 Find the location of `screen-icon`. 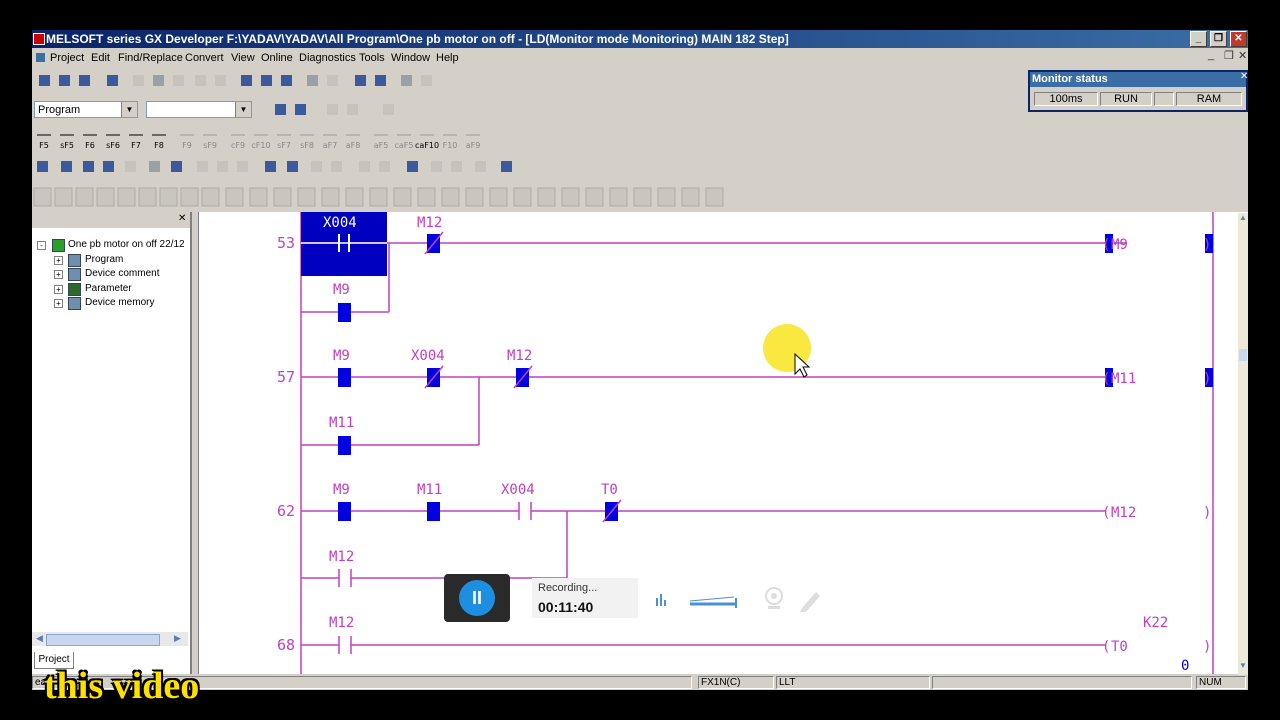

screen-icon is located at coordinates (506, 166).